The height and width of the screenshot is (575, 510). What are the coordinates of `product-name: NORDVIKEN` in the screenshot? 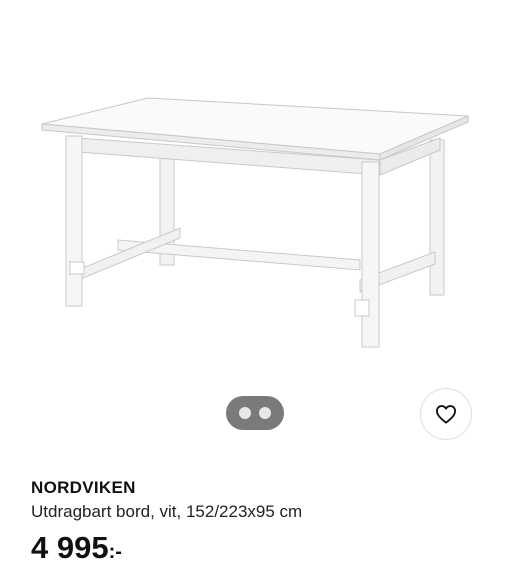 It's located at (83, 488).